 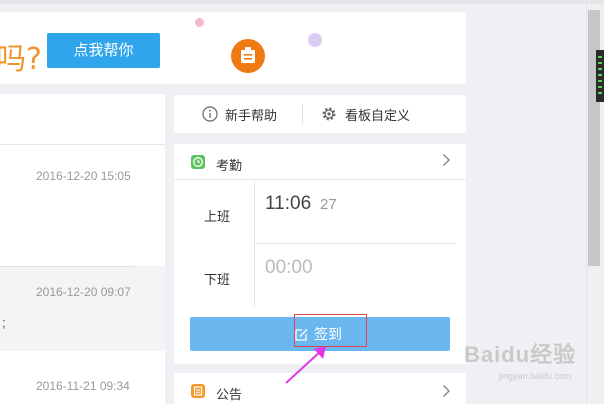 I want to click on list-item-highlighted, so click(x=82, y=308).